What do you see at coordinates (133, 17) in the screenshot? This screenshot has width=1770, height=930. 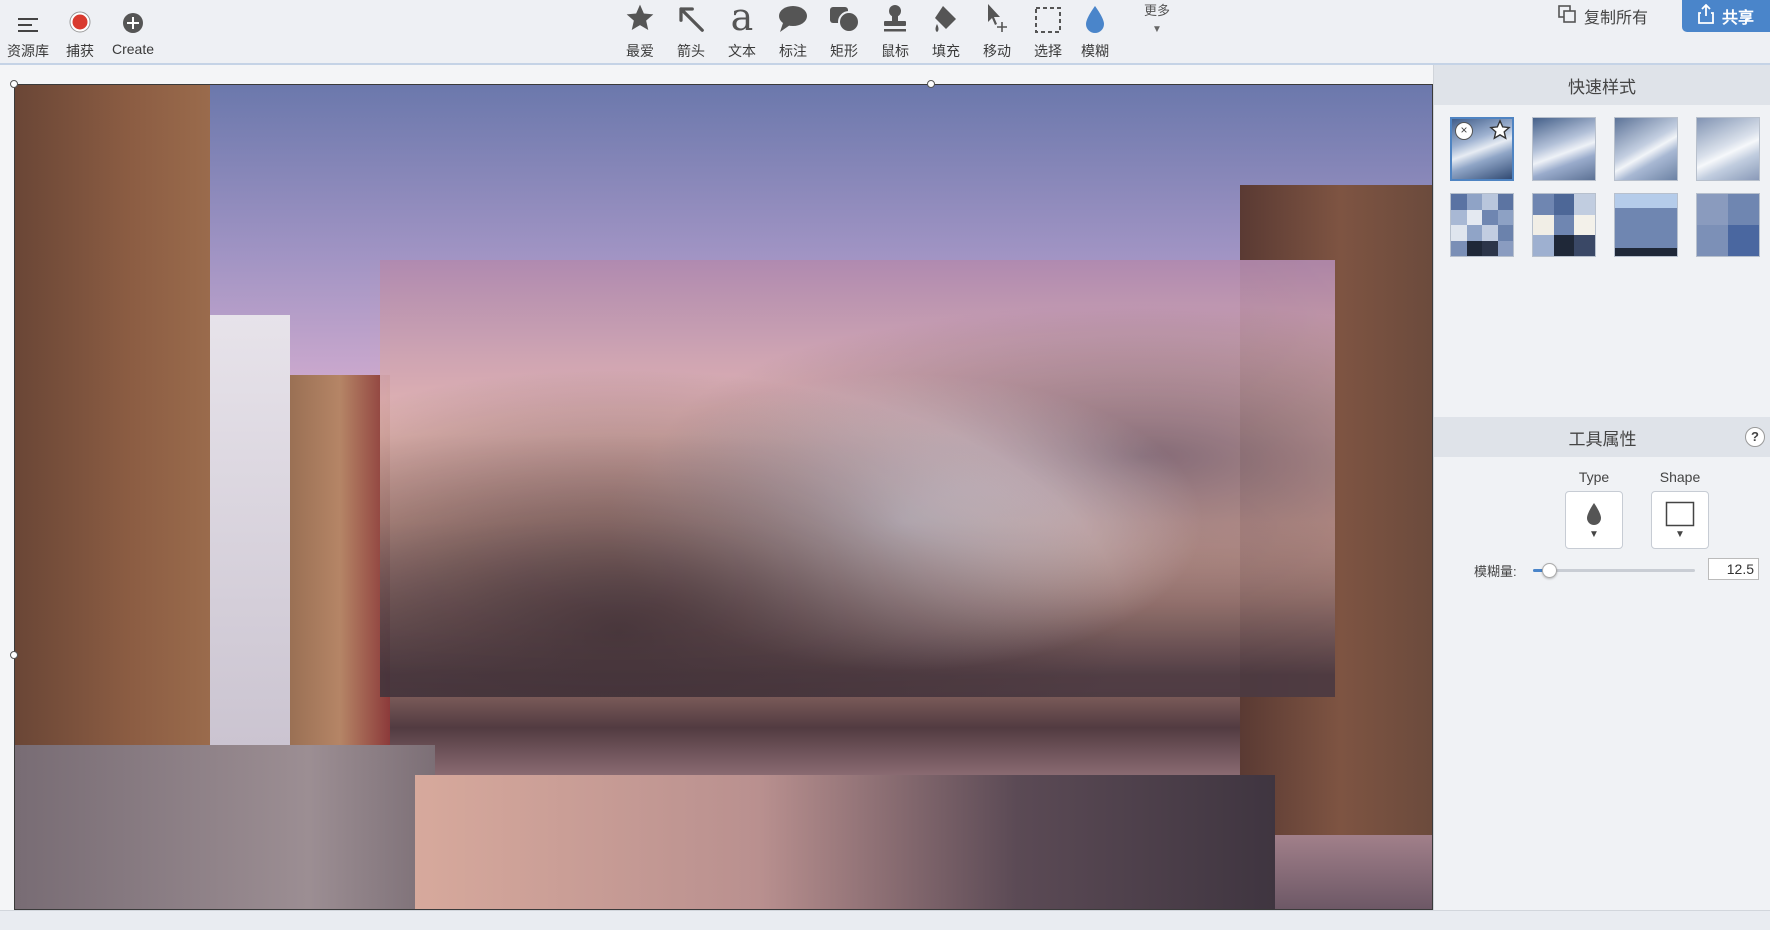 I see `plus-circle-icon` at bounding box center [133, 17].